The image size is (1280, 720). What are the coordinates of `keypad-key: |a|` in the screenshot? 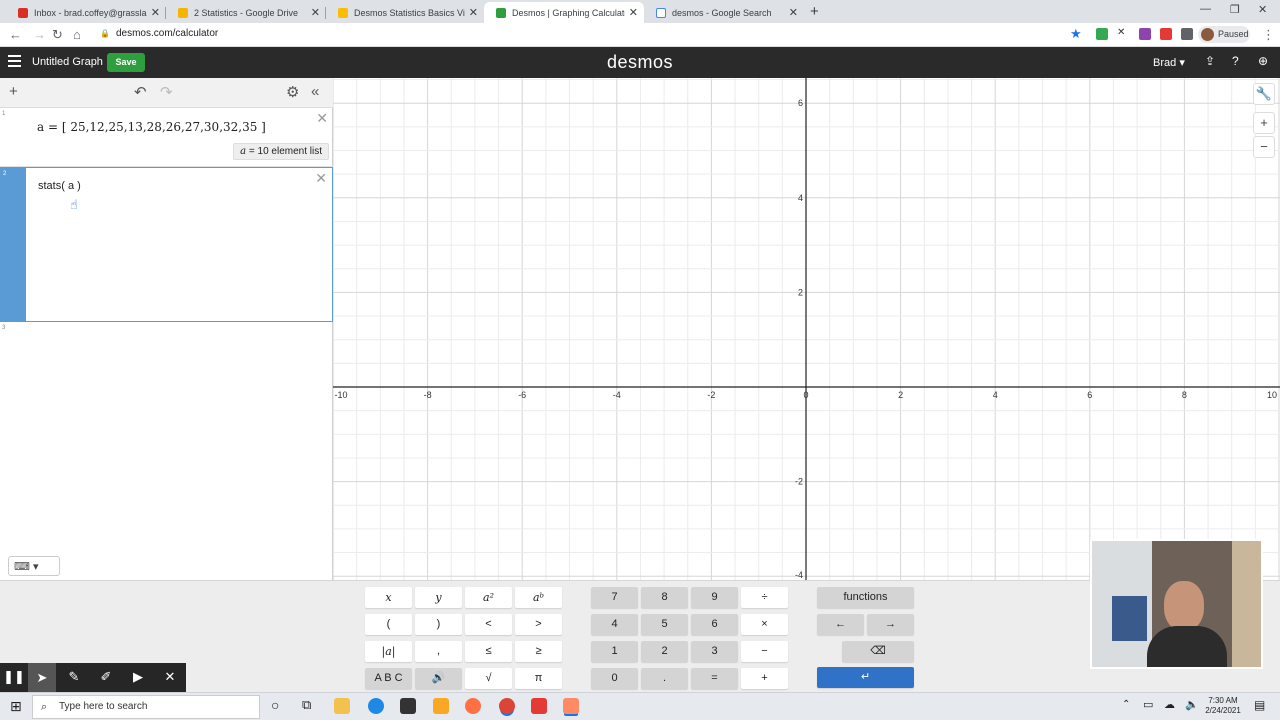 It's located at (388, 651).